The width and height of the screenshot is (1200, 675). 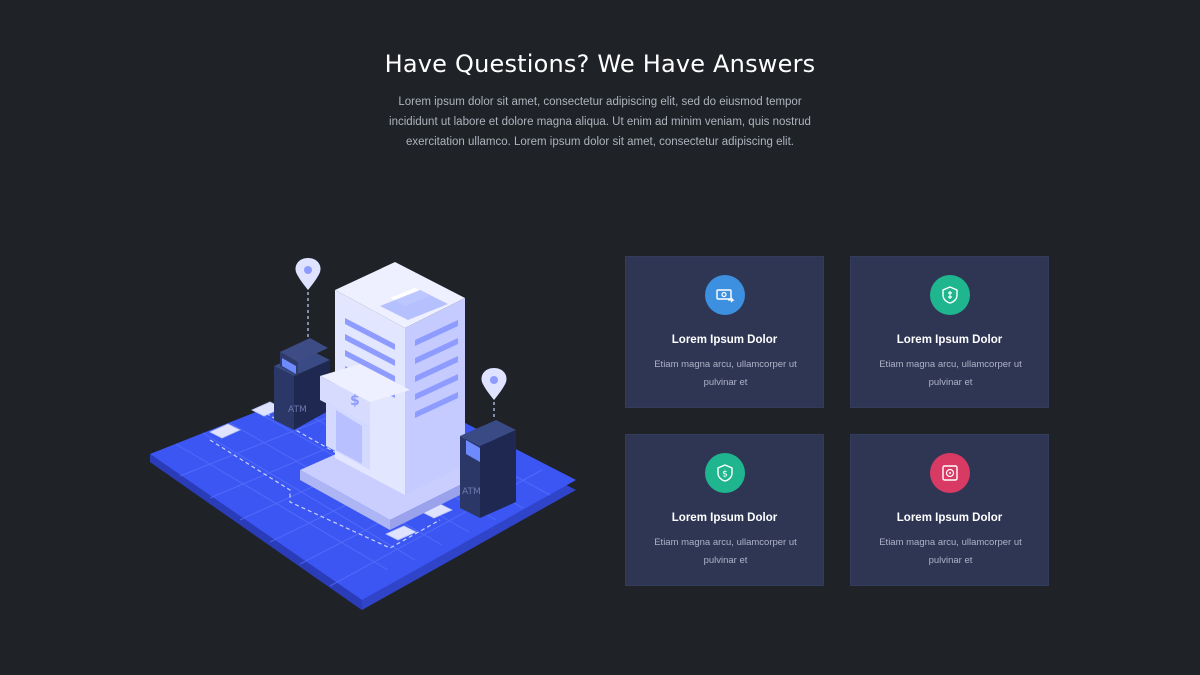 What do you see at coordinates (950, 295) in the screenshot?
I see `shield-icon` at bounding box center [950, 295].